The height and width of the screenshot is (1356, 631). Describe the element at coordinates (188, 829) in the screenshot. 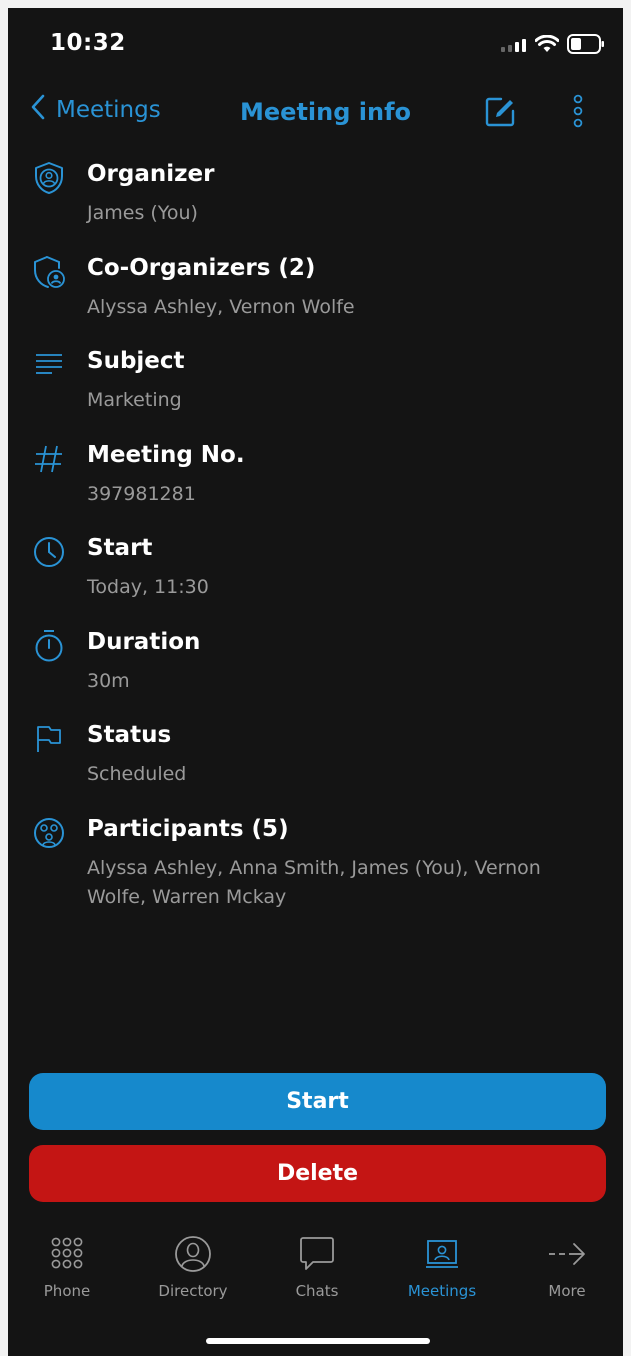

I see `participants-title: Participants (5)` at that location.